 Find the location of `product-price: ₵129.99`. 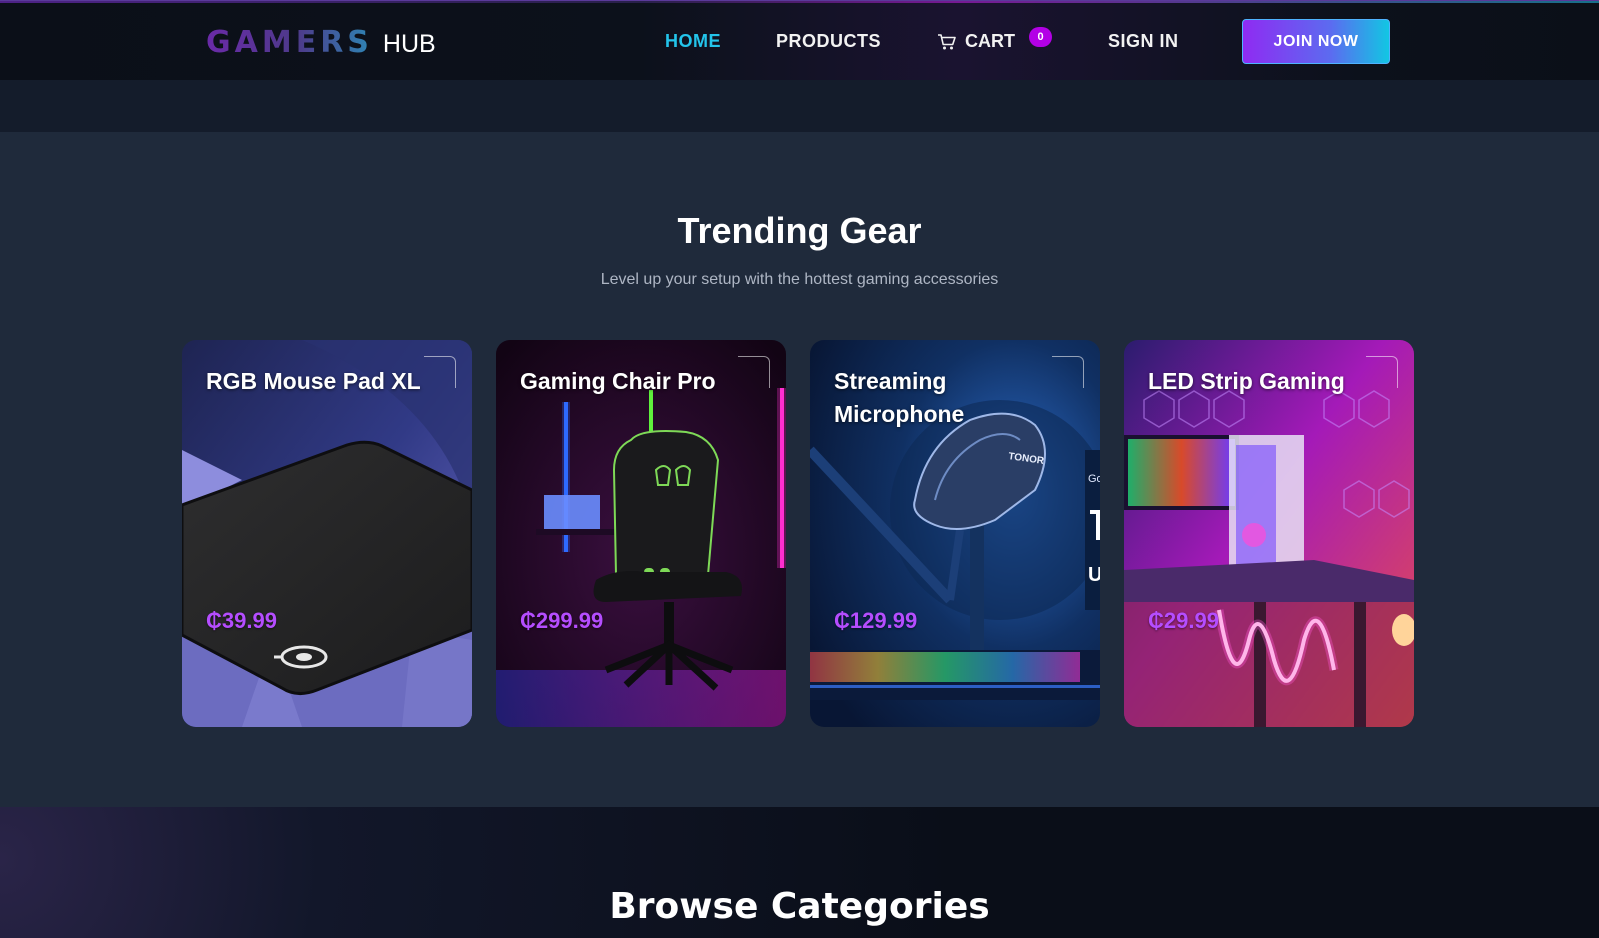

product-price: ₵129.99 is located at coordinates (876, 620).